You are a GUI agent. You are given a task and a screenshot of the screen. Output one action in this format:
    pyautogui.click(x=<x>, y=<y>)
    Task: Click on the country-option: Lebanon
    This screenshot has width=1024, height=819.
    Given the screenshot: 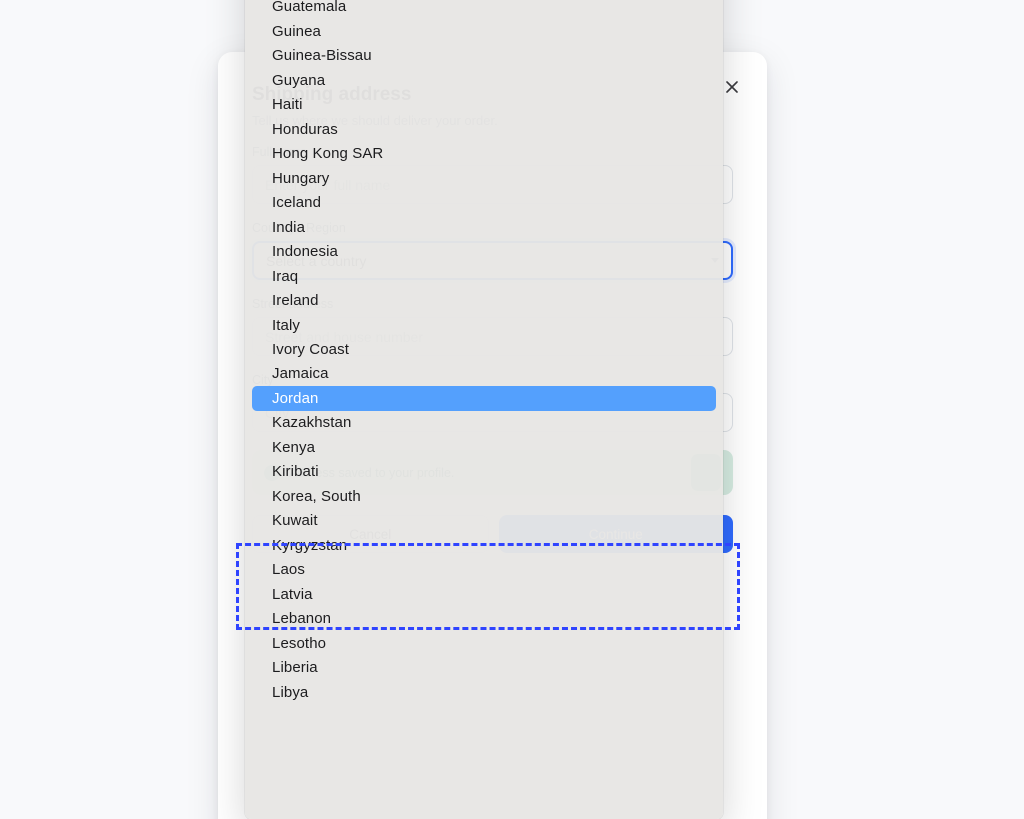 What is the action you would take?
    pyautogui.click(x=484, y=618)
    